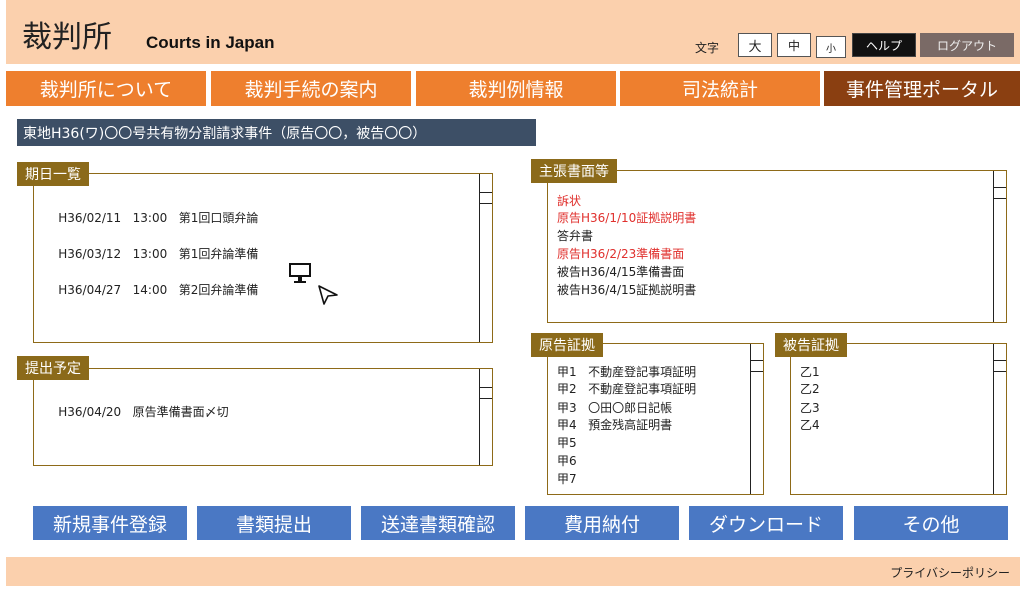  I want to click on plaintiff-evidence-label: 原告証拠, so click(567, 345).